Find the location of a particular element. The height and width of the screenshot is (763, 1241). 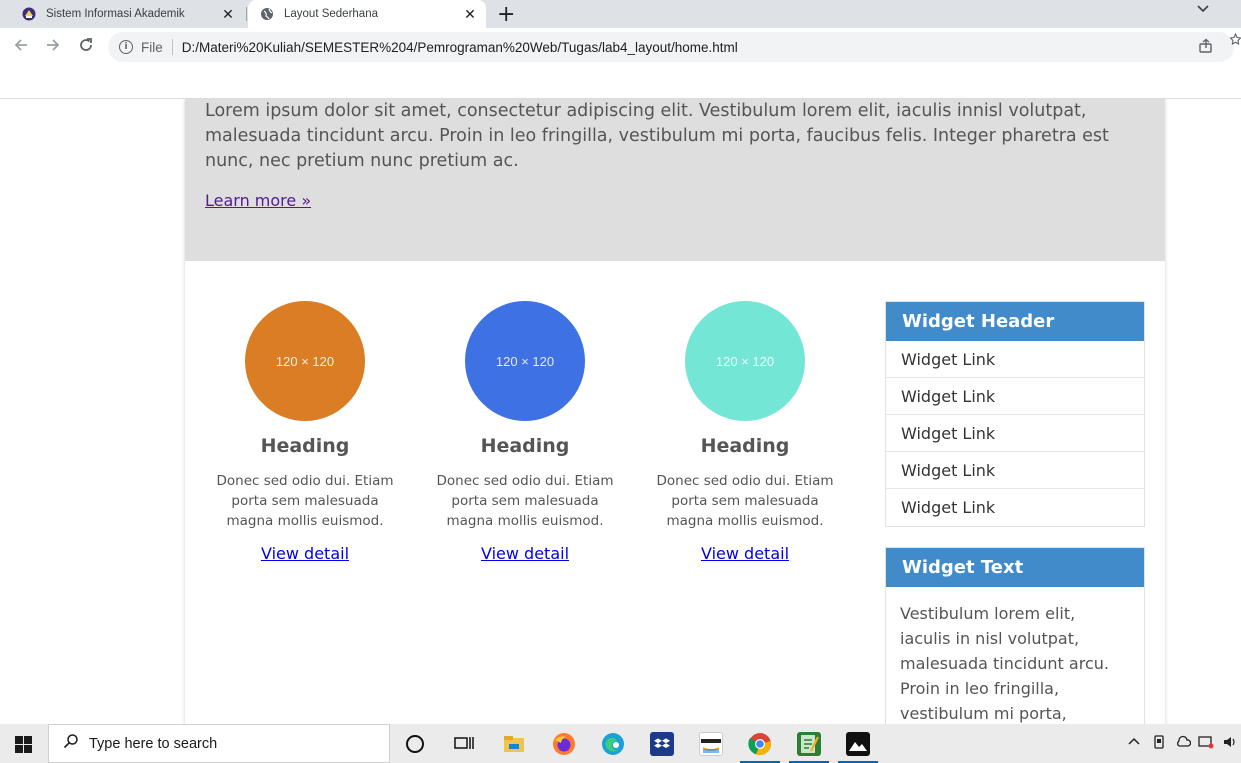

tab-search-chevron-icon is located at coordinates (1203, 10).